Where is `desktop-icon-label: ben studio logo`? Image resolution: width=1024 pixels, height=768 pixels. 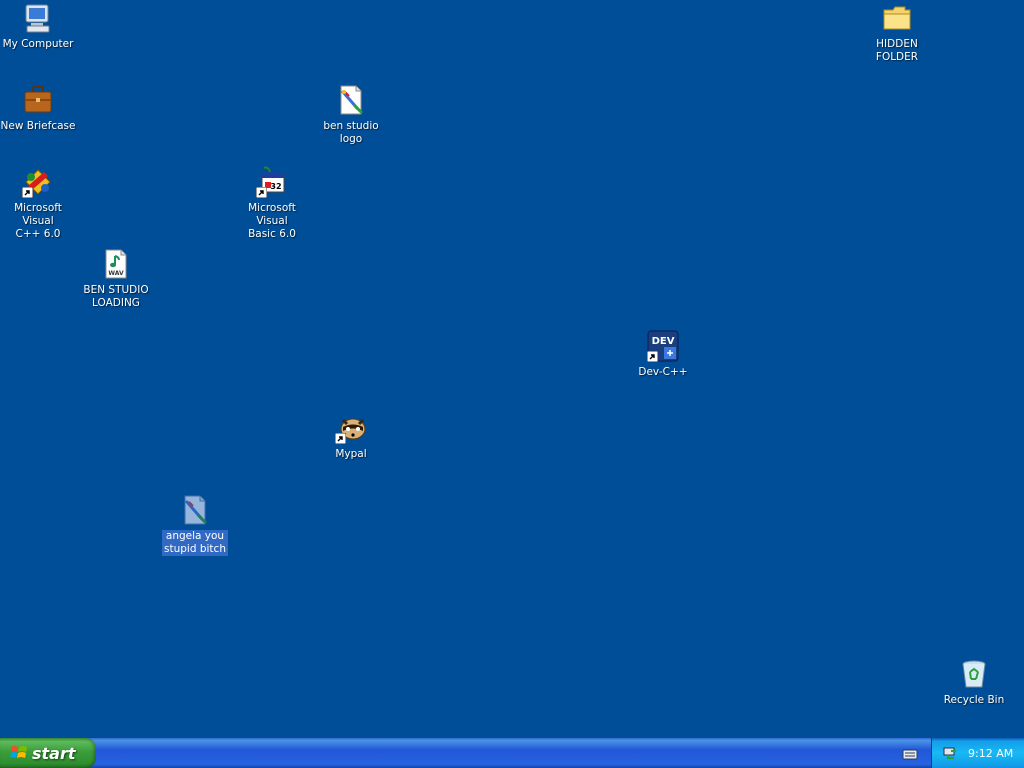 desktop-icon-label: ben studio logo is located at coordinates (351, 132).